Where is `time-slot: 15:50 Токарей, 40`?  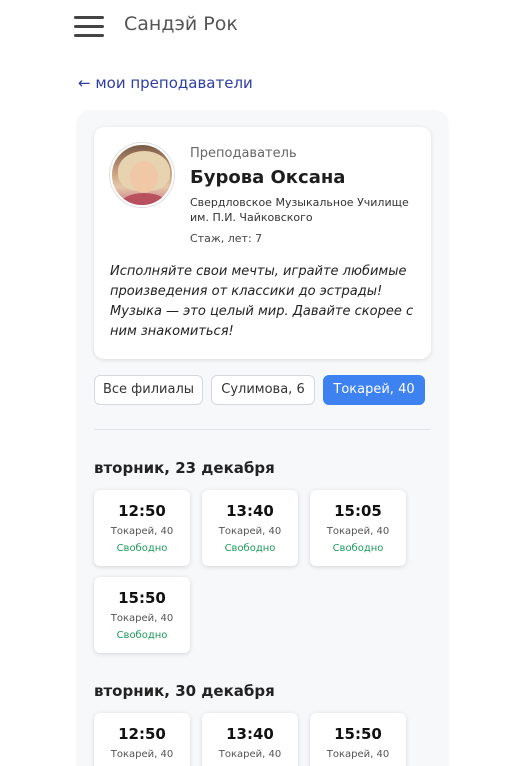
time-slot: 15:50 Токарей, 40 is located at coordinates (358, 739).